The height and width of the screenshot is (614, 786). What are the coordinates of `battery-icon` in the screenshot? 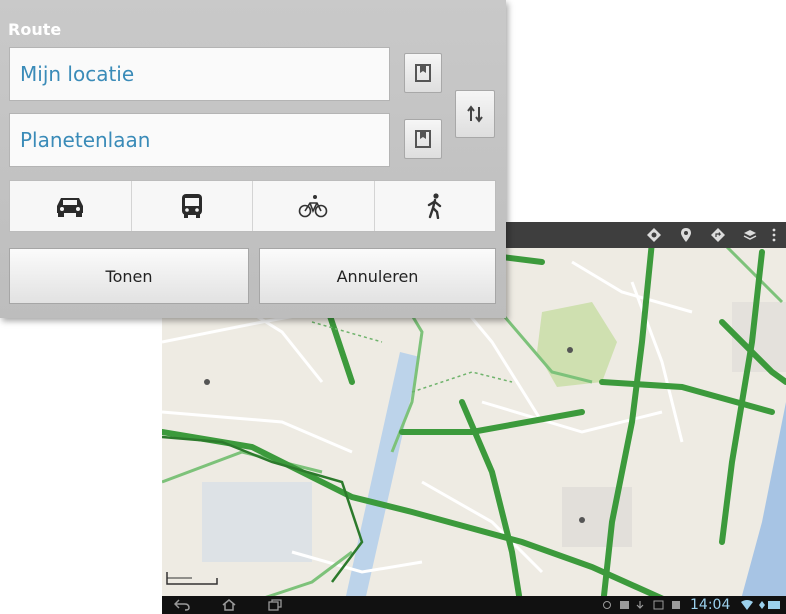 It's located at (769, 605).